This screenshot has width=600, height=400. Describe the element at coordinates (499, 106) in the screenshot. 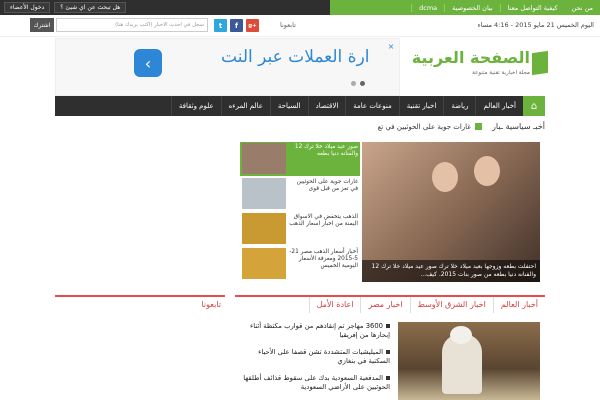

I see `nav-item-world: أخبار العالم` at that location.